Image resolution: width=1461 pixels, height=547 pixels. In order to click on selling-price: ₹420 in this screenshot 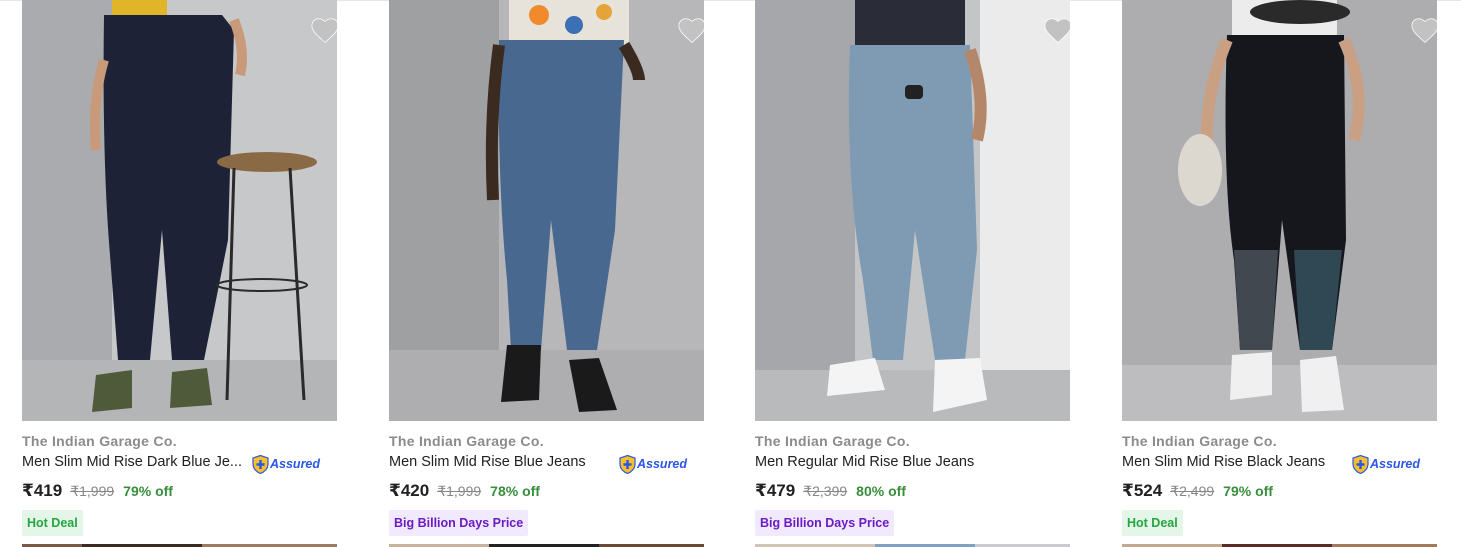, I will do `click(409, 490)`.